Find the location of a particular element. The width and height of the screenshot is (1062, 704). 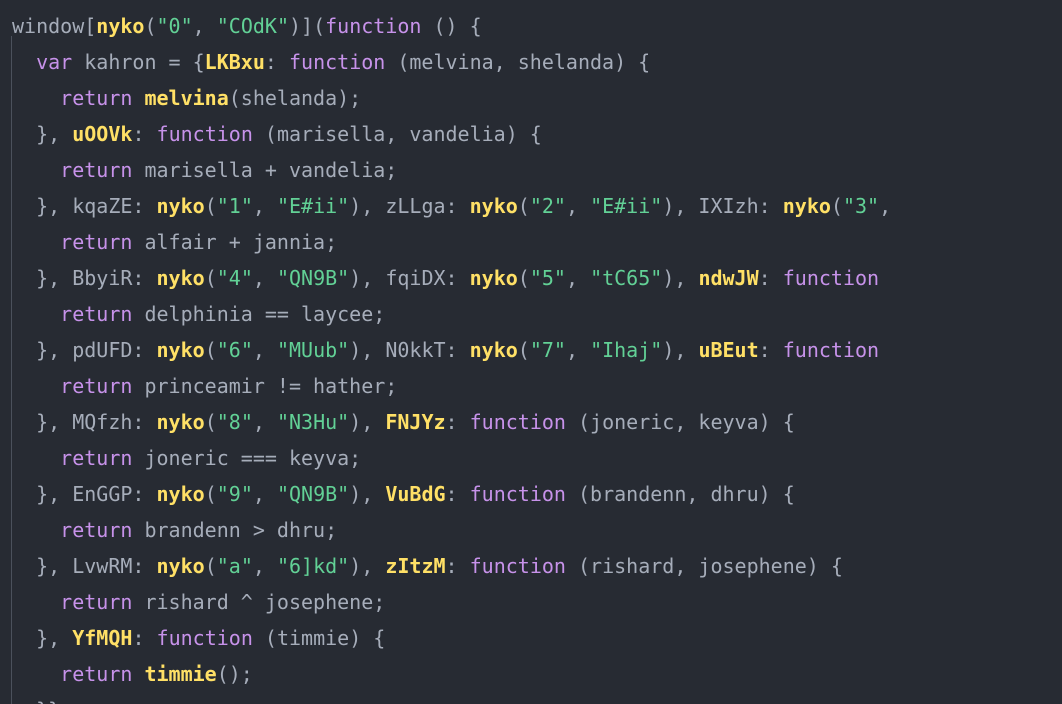

code-line: return alfair + jannia; is located at coordinates (531, 242).